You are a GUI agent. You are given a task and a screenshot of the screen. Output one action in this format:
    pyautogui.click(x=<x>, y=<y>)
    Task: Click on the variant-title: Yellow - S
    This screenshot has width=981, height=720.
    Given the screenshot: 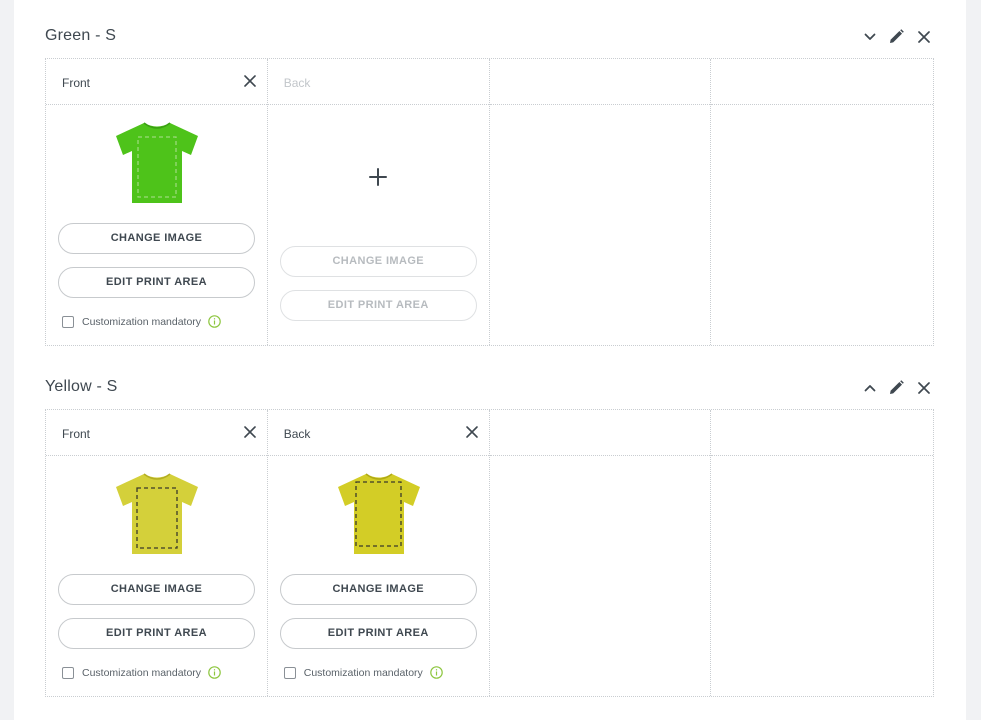 What is the action you would take?
    pyautogui.click(x=81, y=386)
    